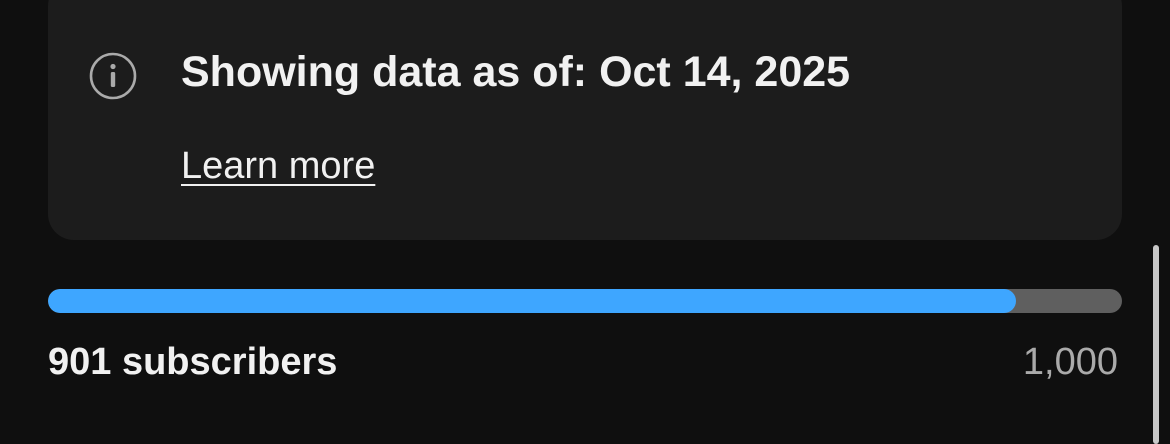 This screenshot has width=1170, height=444. I want to click on subscriber-goal-label: 1,000, so click(1070, 362).